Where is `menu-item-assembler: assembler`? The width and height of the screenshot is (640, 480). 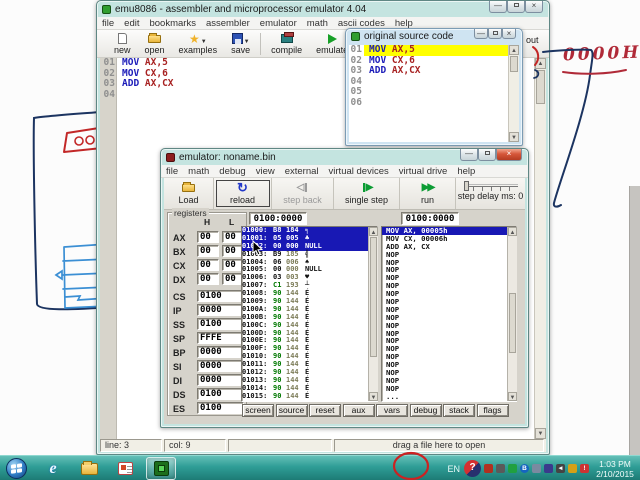 menu-item-assembler: assembler is located at coordinates (228, 23).